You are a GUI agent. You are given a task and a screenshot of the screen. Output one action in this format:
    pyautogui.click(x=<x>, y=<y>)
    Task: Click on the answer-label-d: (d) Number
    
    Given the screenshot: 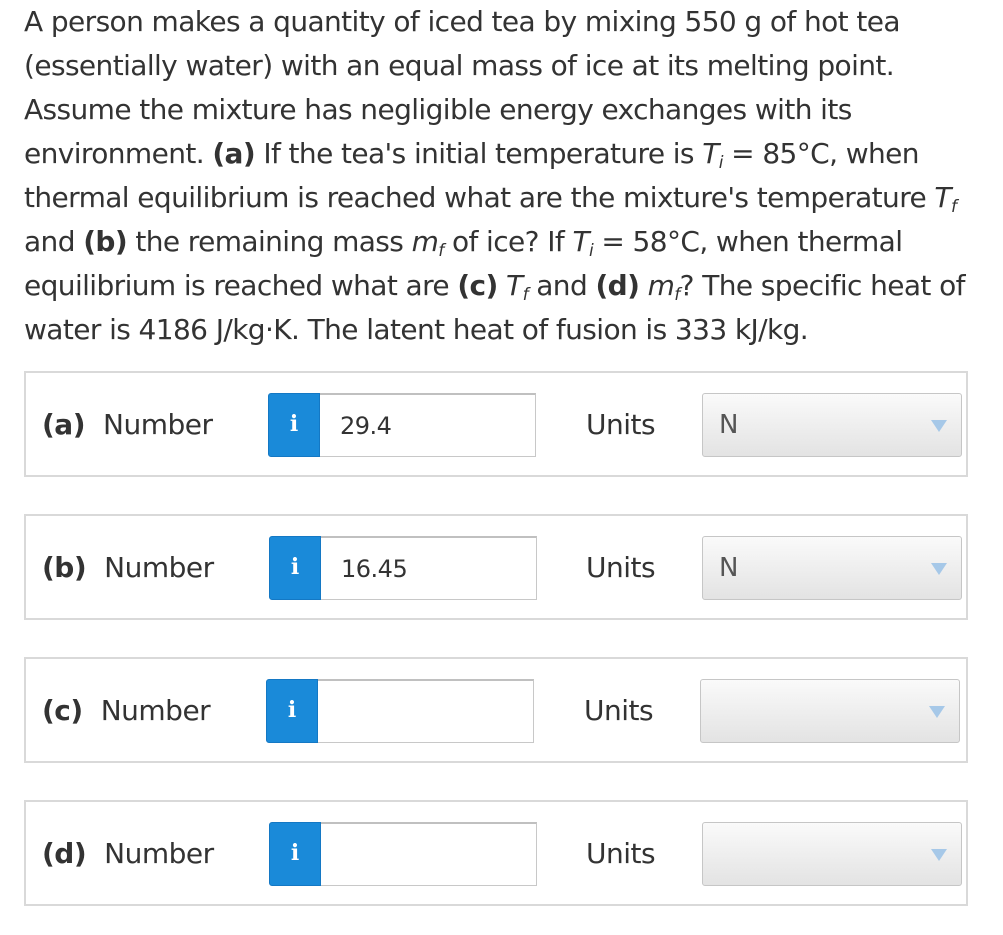 What is the action you would take?
    pyautogui.click(x=128, y=854)
    